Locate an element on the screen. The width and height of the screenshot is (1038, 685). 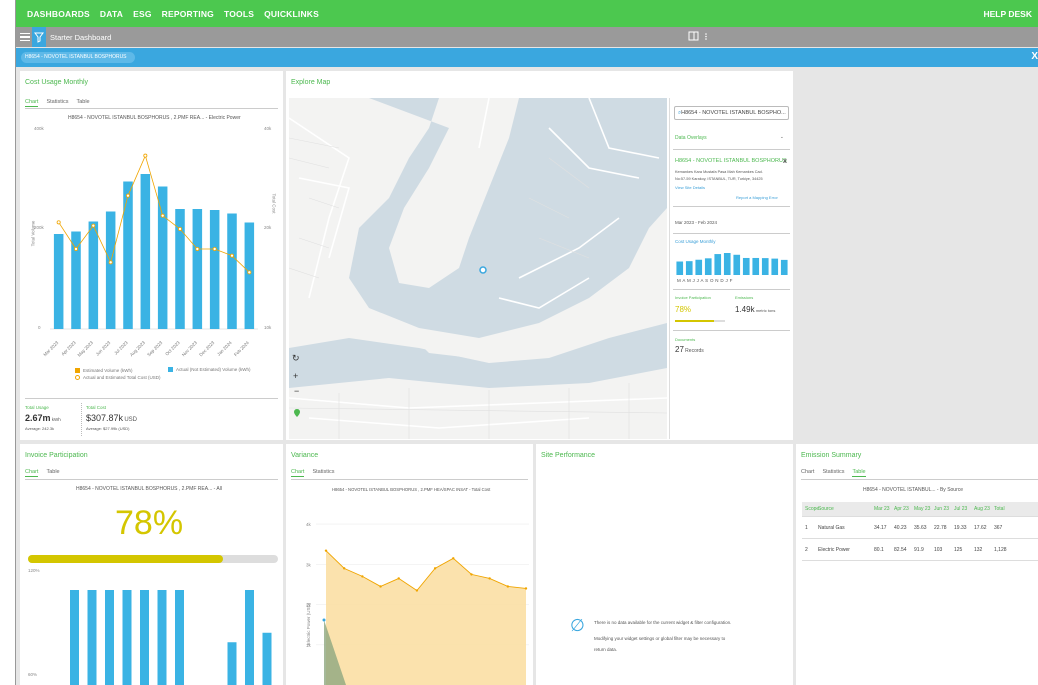
more-icon is located at coordinates (706, 36).